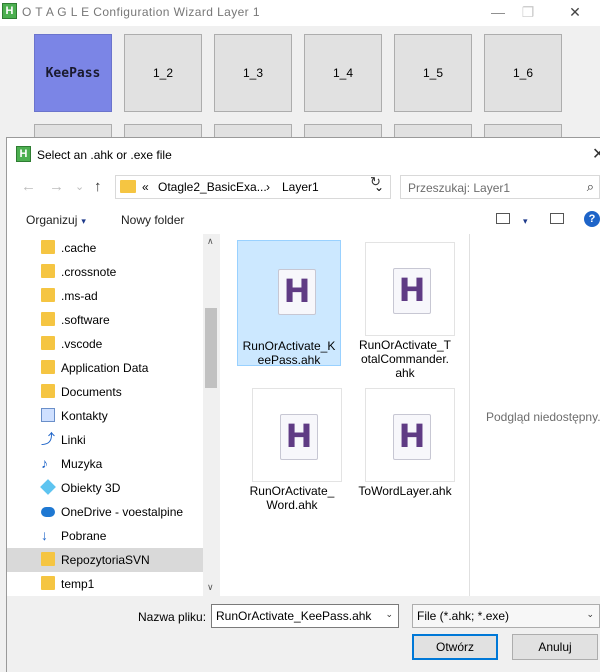  Describe the element at coordinates (463, 616) in the screenshot. I see `filetype-value: File (*.ahk; *.exe)` at that location.